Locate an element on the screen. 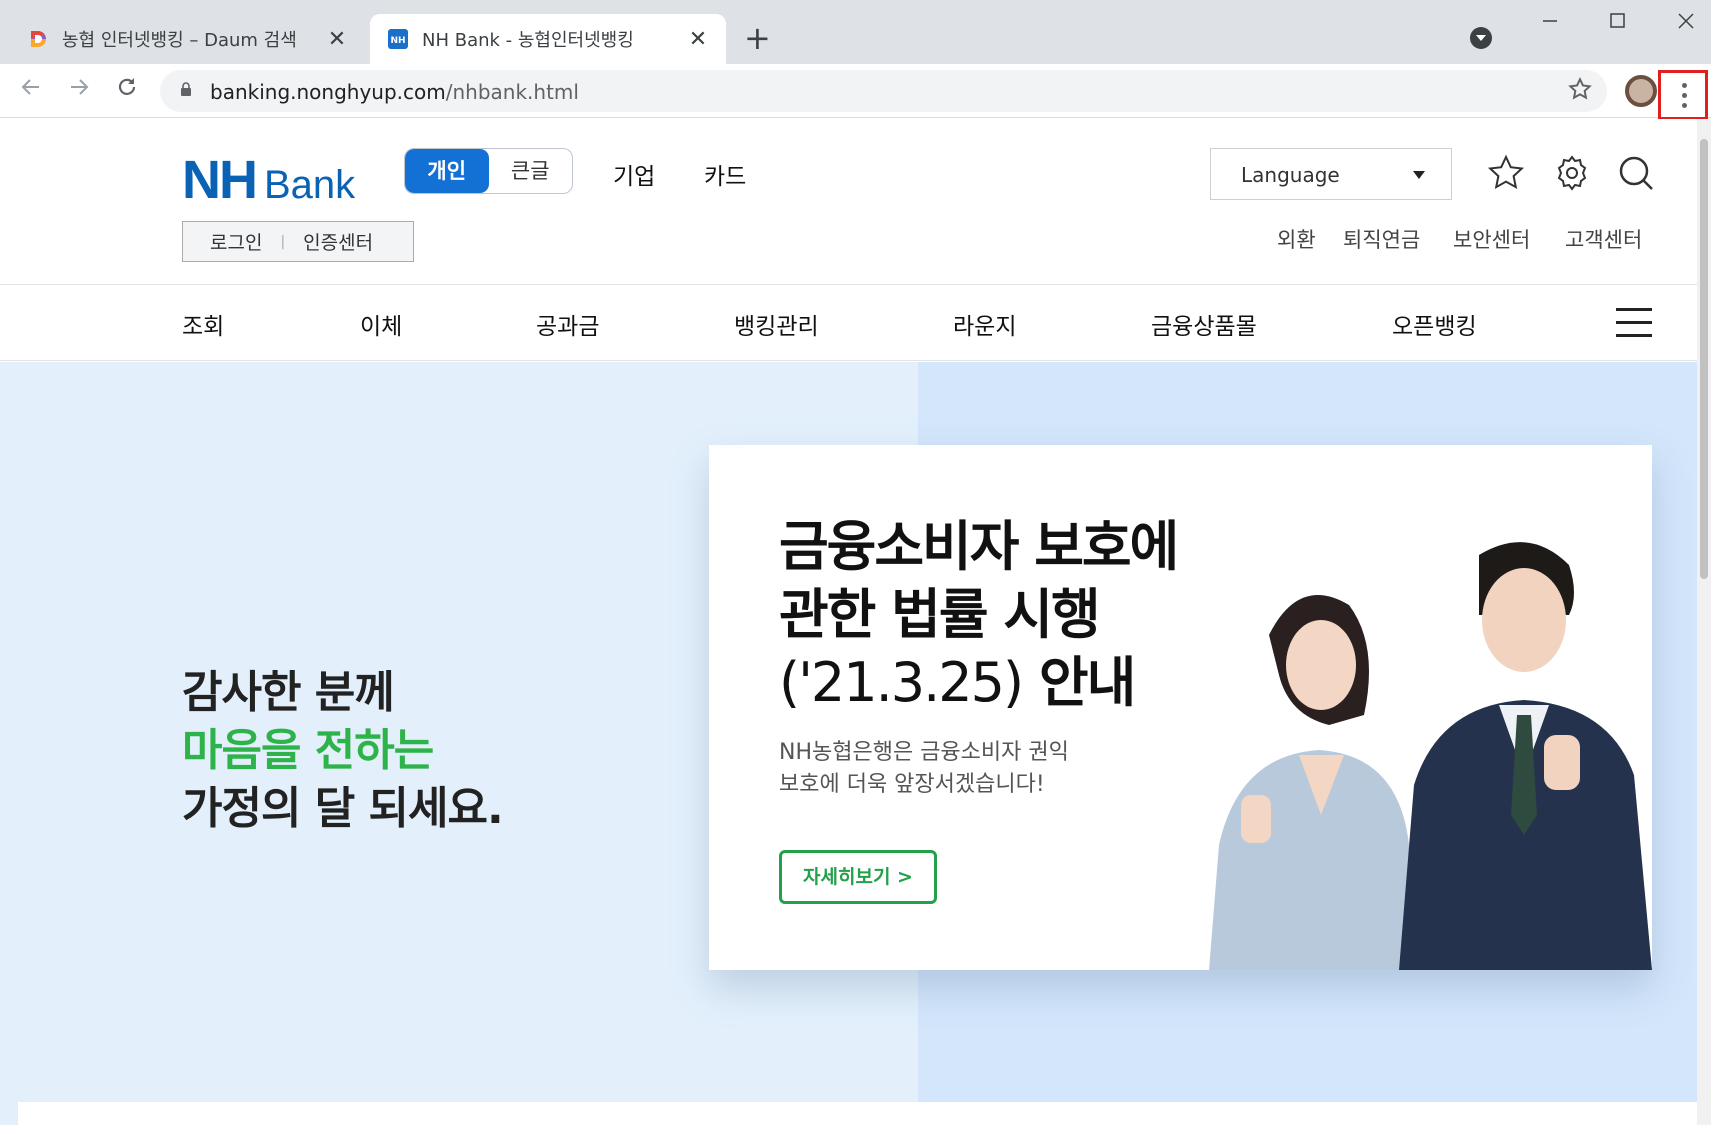 This screenshot has width=1711, height=1125. back-button is located at coordinates (31, 91).